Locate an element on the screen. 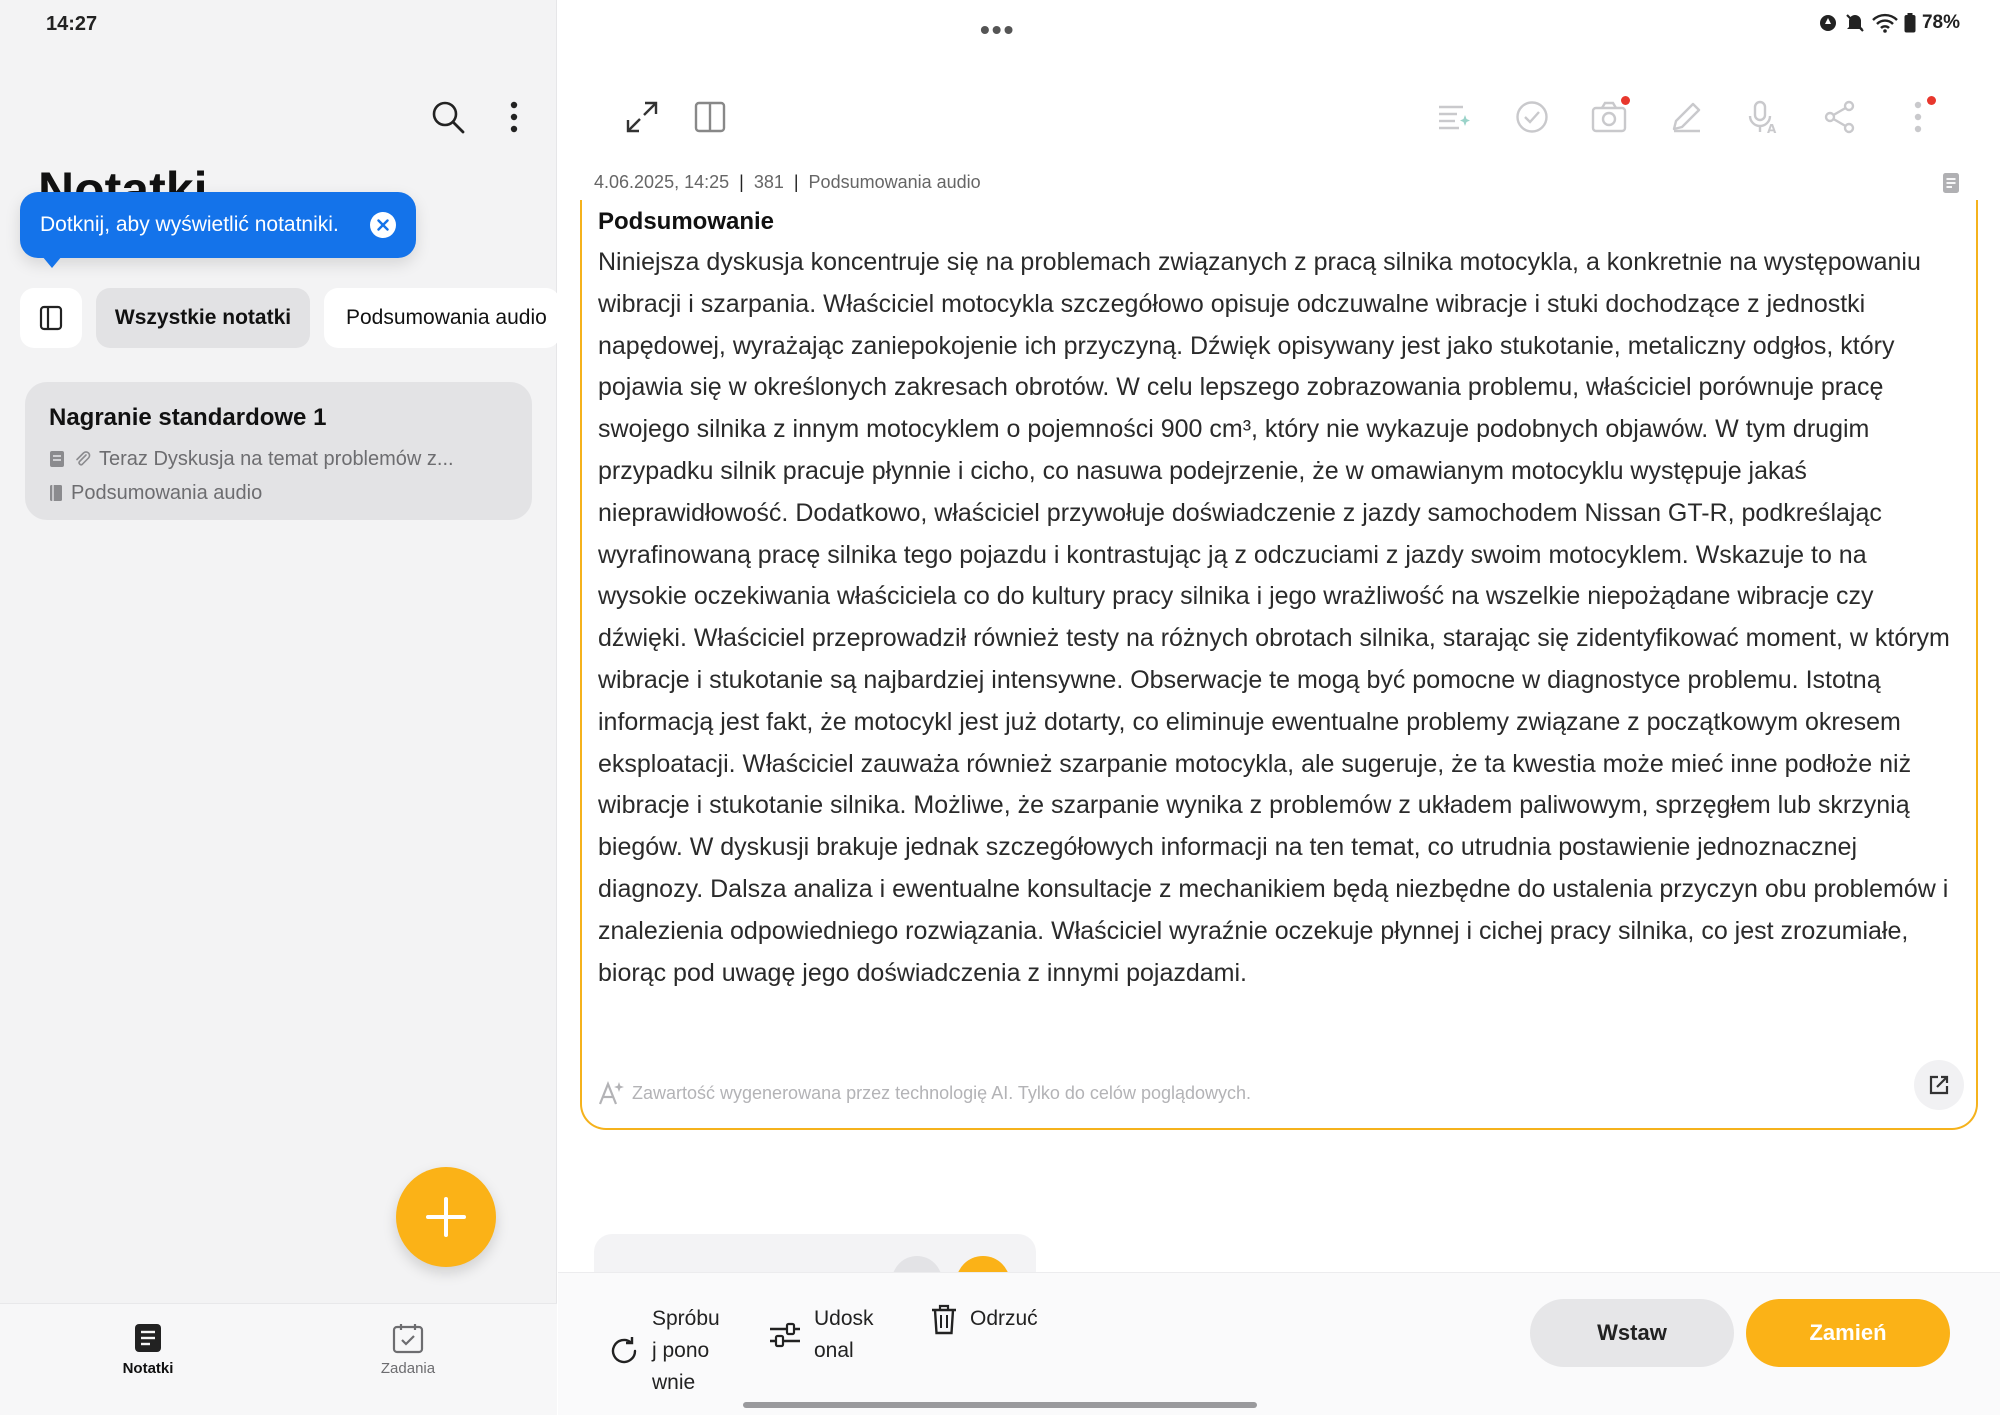  note-title: Nagranie standardowe 1 is located at coordinates (188, 417).